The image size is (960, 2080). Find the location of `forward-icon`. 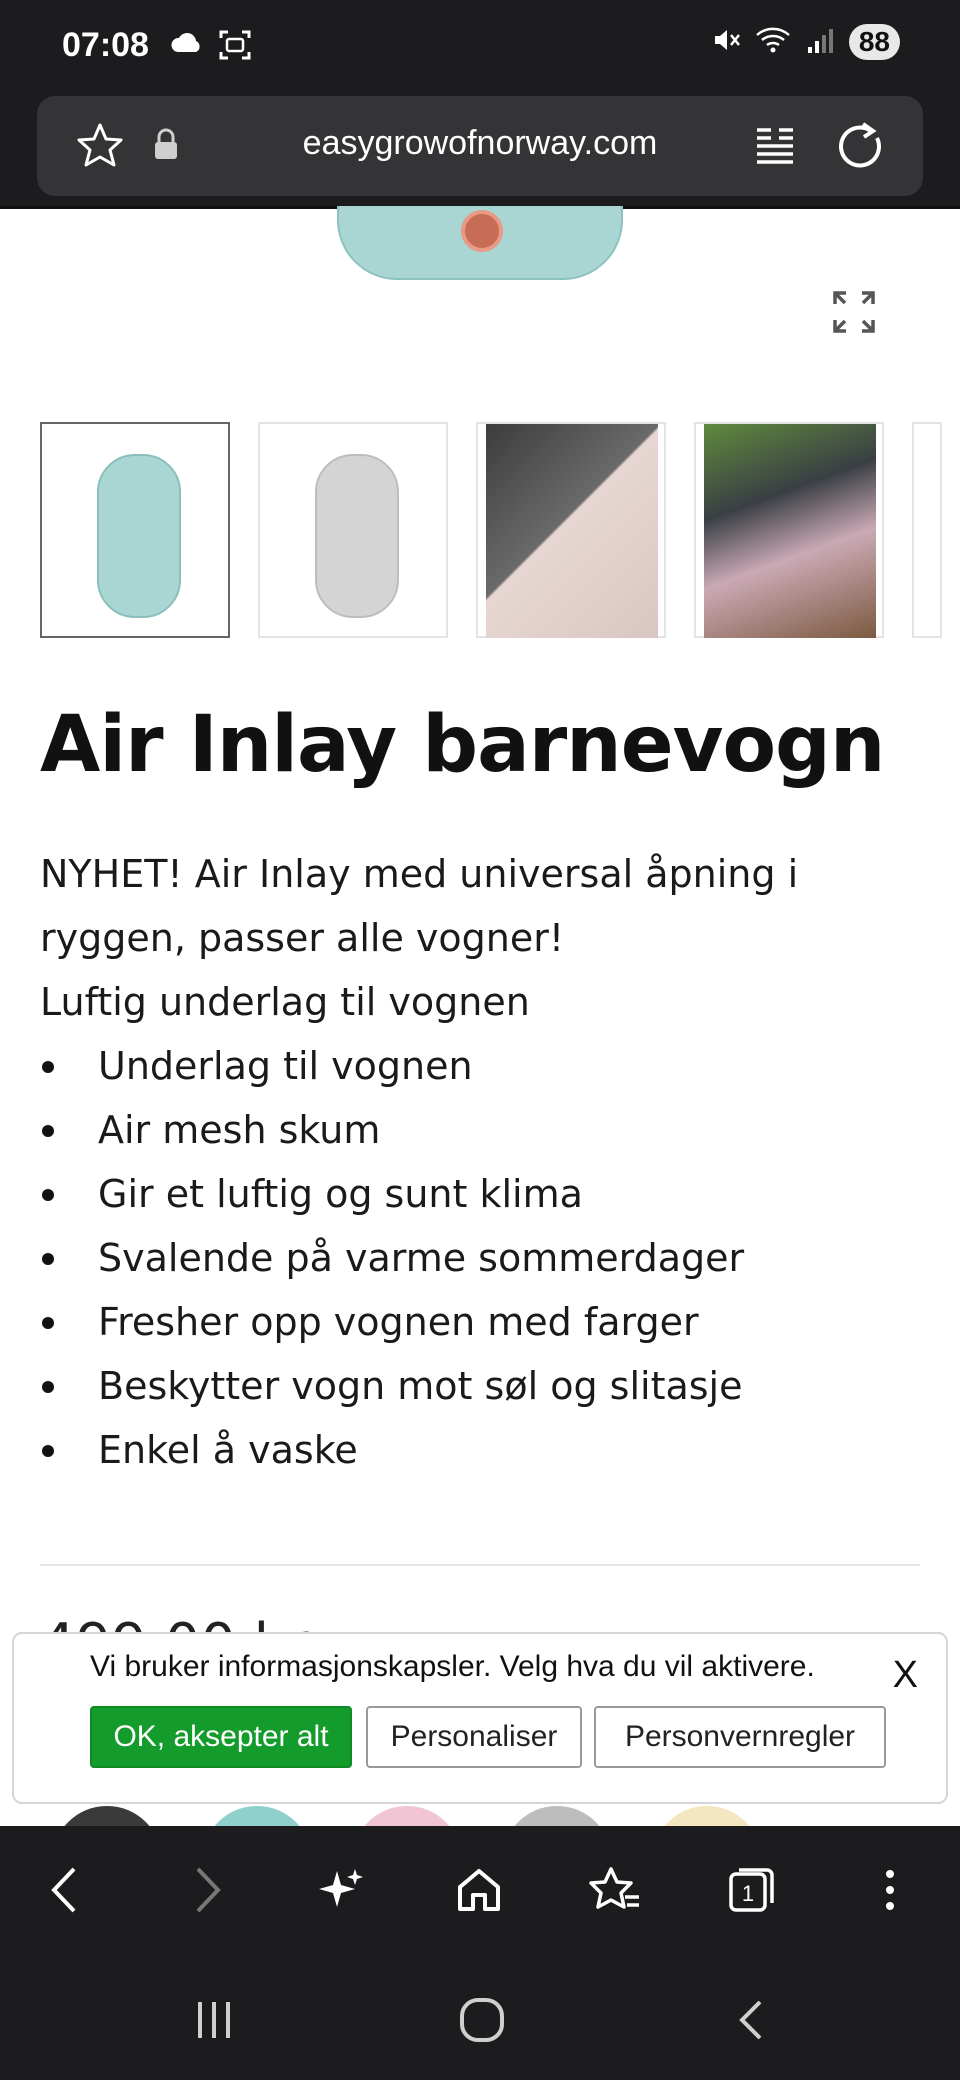

forward-icon is located at coordinates (206, 1890).